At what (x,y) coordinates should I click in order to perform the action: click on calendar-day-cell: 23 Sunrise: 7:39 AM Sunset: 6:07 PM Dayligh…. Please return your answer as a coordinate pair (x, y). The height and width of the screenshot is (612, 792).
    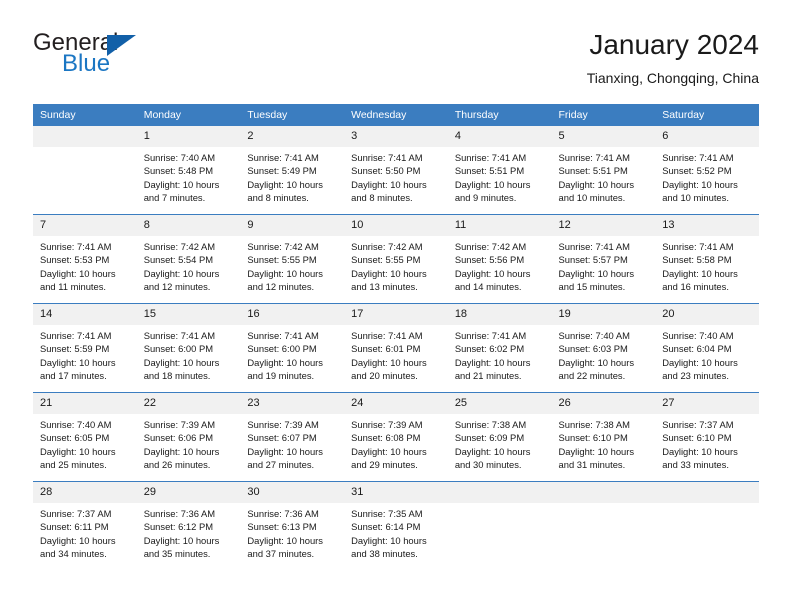
    Looking at the image, I should click on (292, 437).